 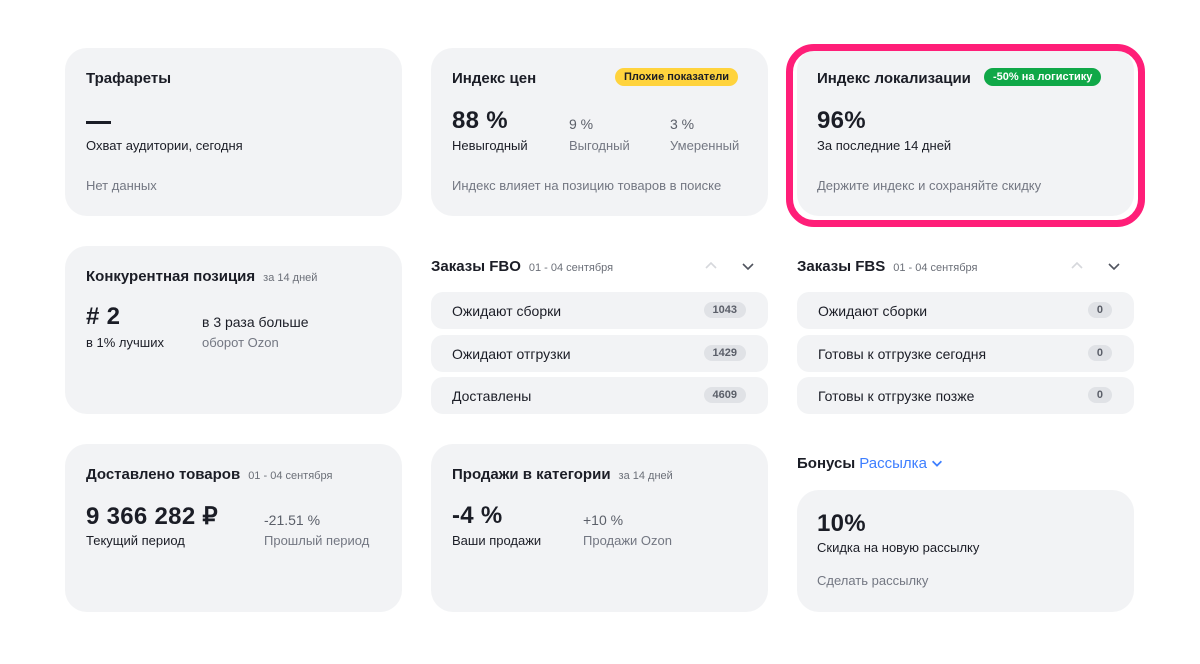 I want to click on price-index-second-value: 9 %, so click(x=581, y=124).